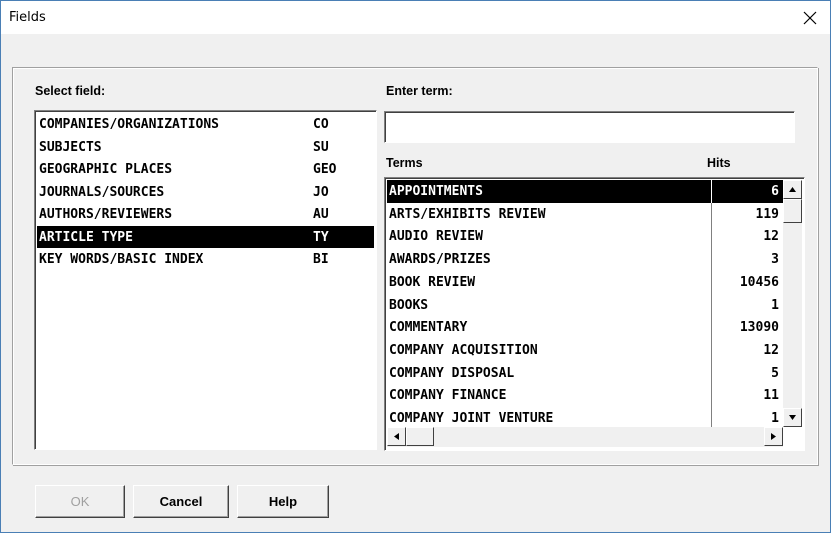  What do you see at coordinates (106, 169) in the screenshot?
I see `field-name: GEOGRAPHIC PLACES` at bounding box center [106, 169].